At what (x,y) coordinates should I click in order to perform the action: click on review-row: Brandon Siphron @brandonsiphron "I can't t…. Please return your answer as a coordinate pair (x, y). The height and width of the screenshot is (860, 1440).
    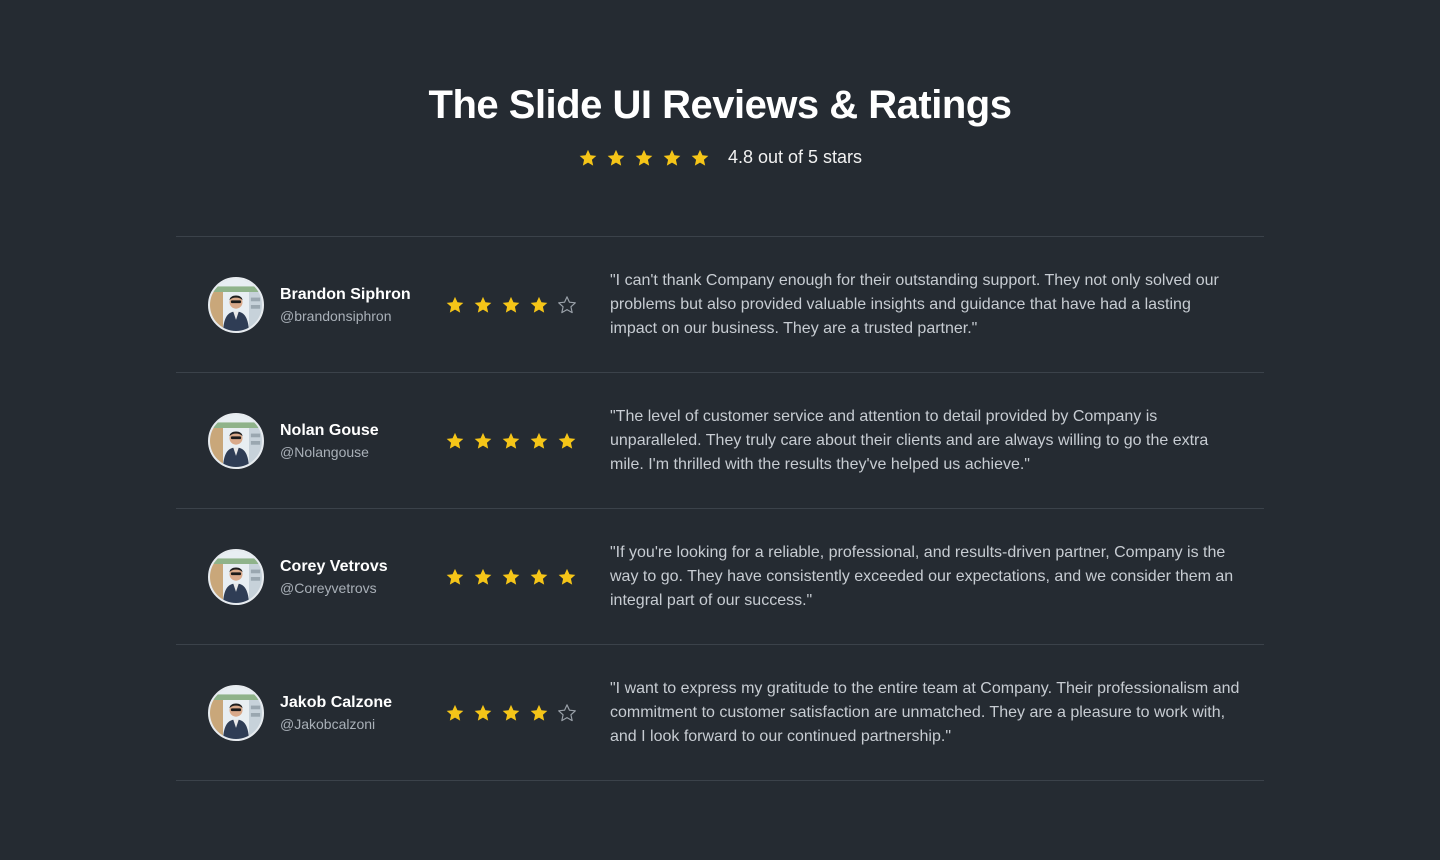
    Looking at the image, I should click on (720, 305).